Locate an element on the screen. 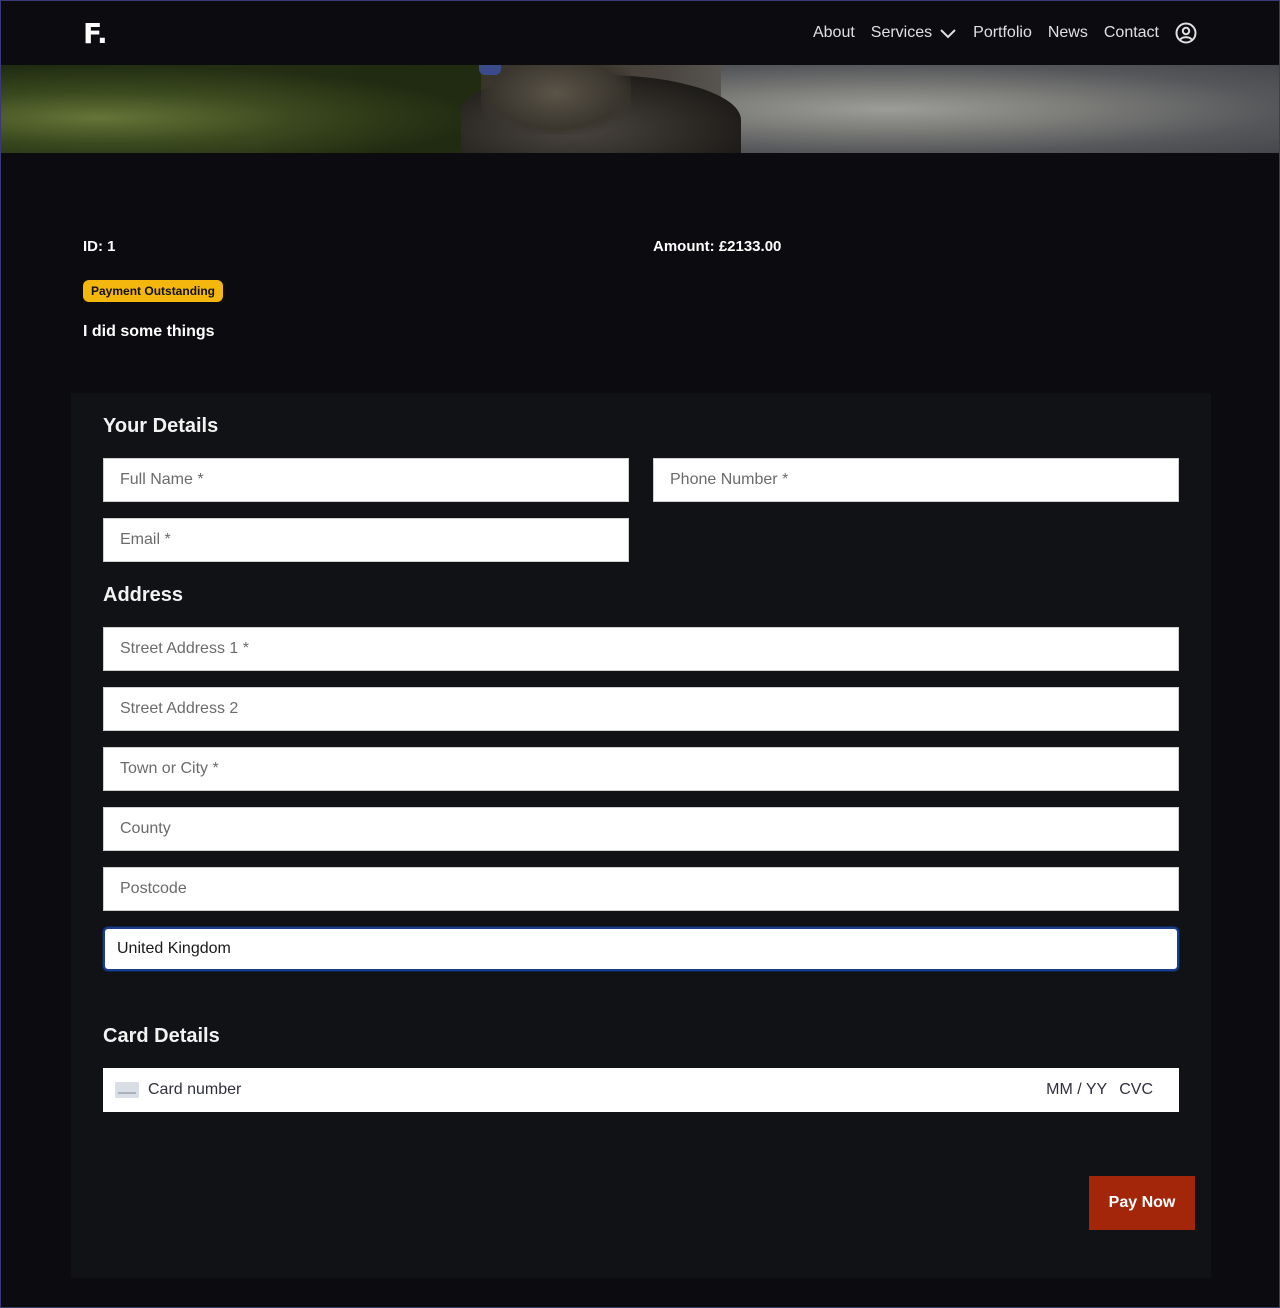  postcode-field: Postcode is located at coordinates (641, 889).